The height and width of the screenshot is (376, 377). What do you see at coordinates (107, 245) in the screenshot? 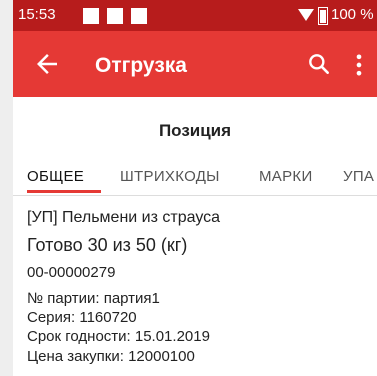
I see `progress-text: Готово 30 из 50 (кг)` at bounding box center [107, 245].